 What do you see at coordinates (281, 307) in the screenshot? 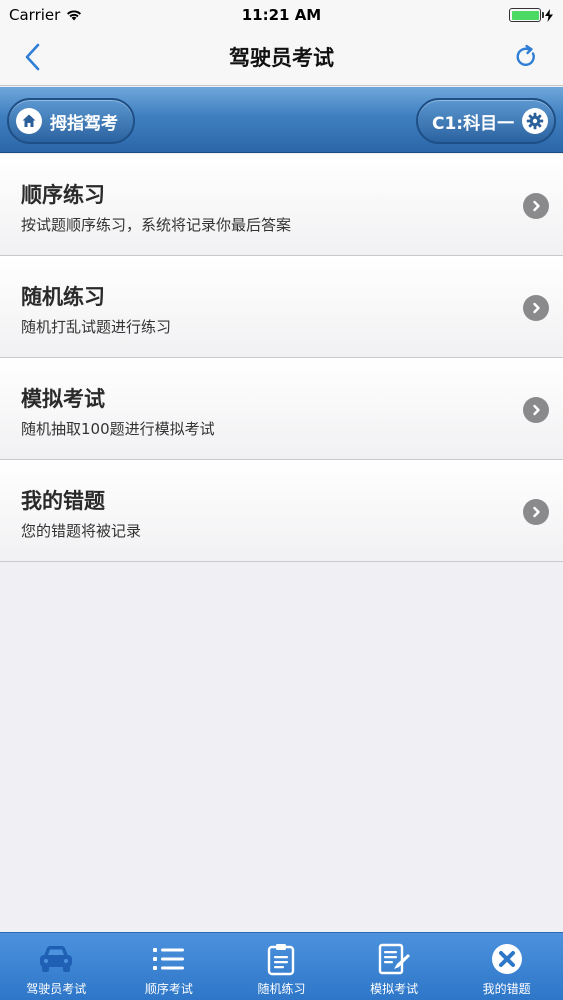
I see `list-item-random-practice: 随机练习 随机打乱试题进行练习` at bounding box center [281, 307].